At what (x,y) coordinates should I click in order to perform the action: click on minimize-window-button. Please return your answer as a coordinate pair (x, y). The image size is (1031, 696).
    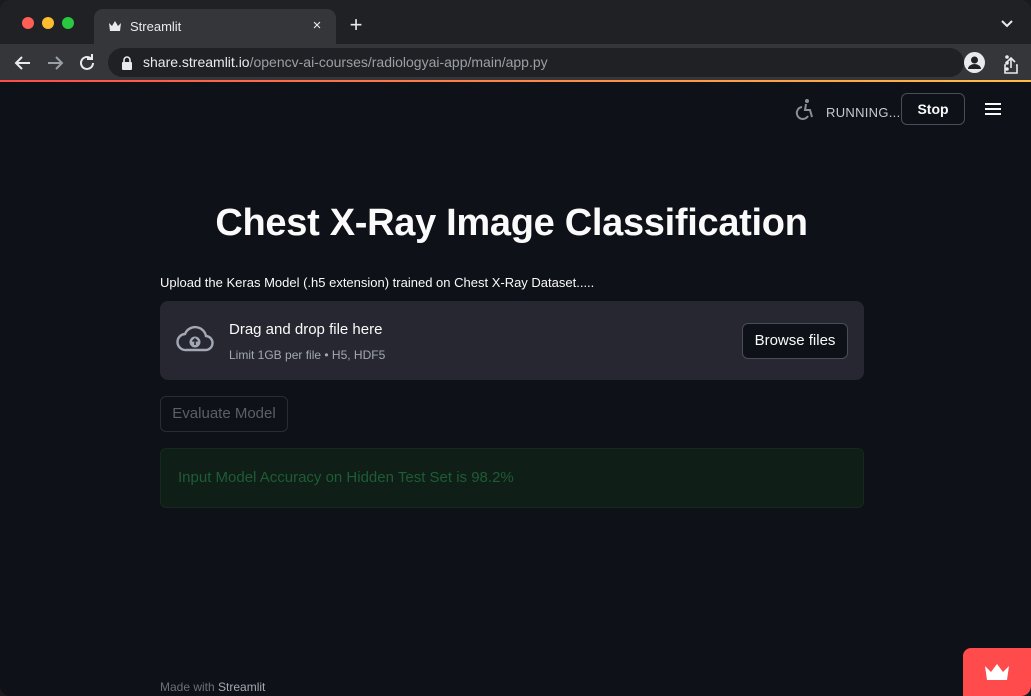
    Looking at the image, I should click on (48, 23).